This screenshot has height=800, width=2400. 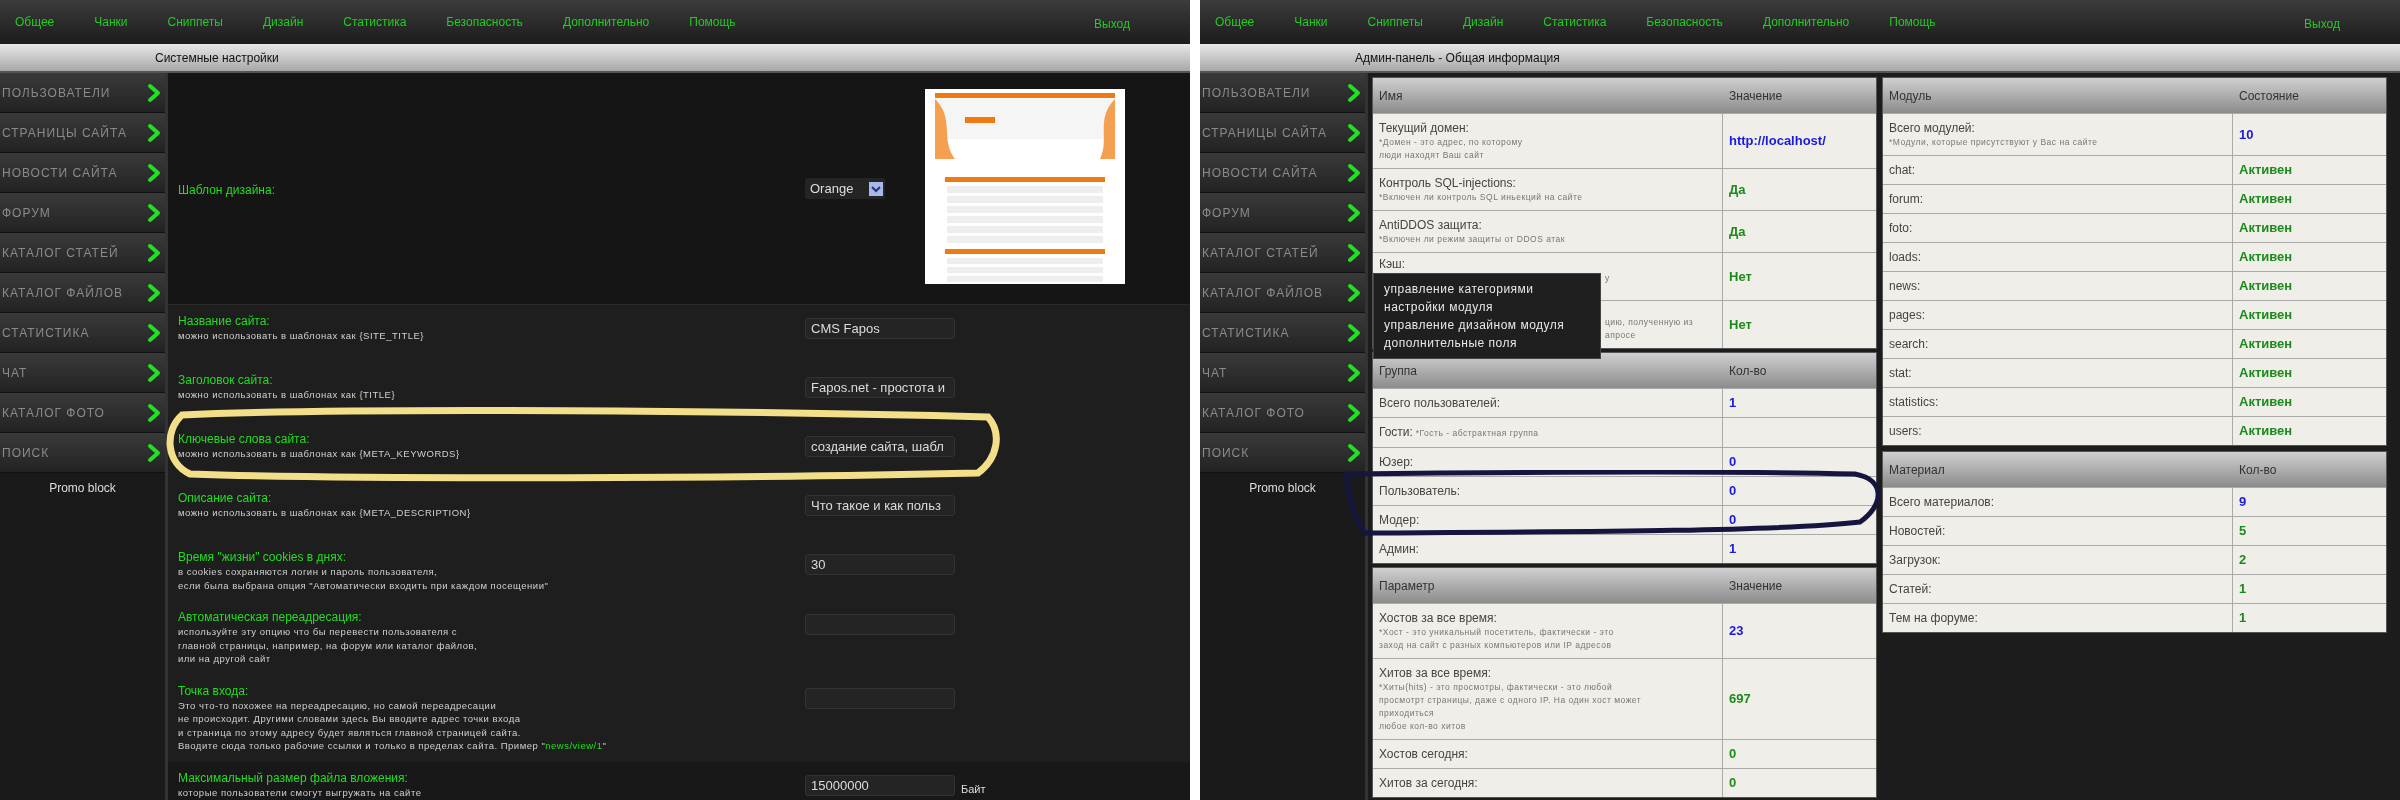 What do you see at coordinates (1909, 344) in the screenshot?
I see `row-label: search:` at bounding box center [1909, 344].